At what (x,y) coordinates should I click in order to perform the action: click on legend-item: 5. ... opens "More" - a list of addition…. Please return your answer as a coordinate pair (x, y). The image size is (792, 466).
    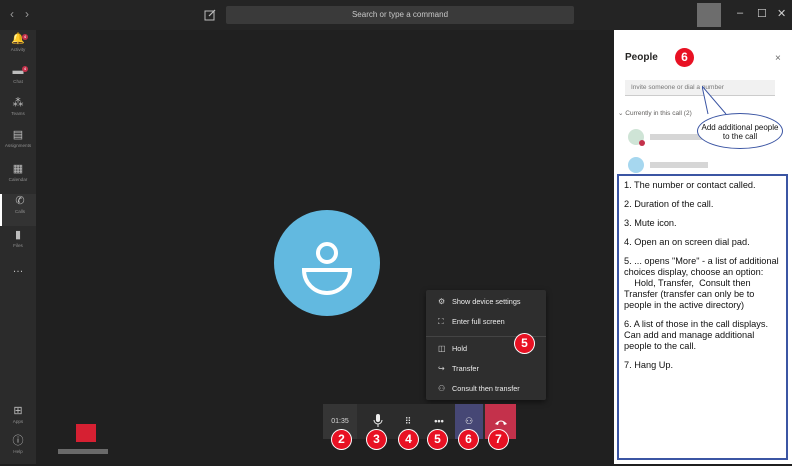
    Looking at the image, I should click on (701, 283).